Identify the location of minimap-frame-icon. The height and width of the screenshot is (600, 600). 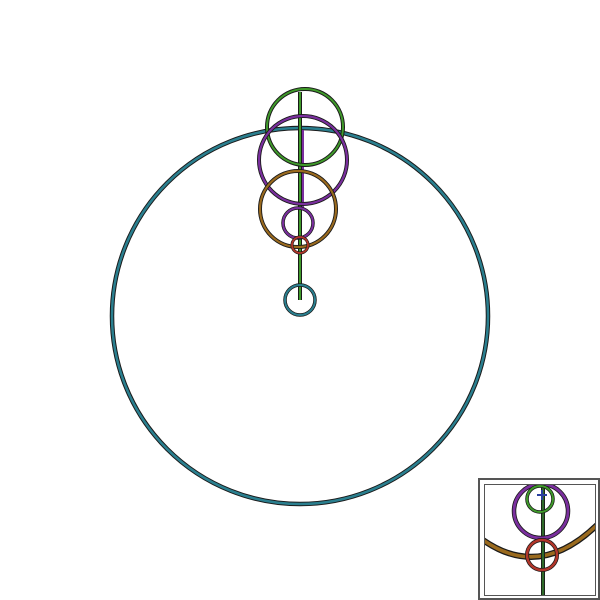
(539, 539).